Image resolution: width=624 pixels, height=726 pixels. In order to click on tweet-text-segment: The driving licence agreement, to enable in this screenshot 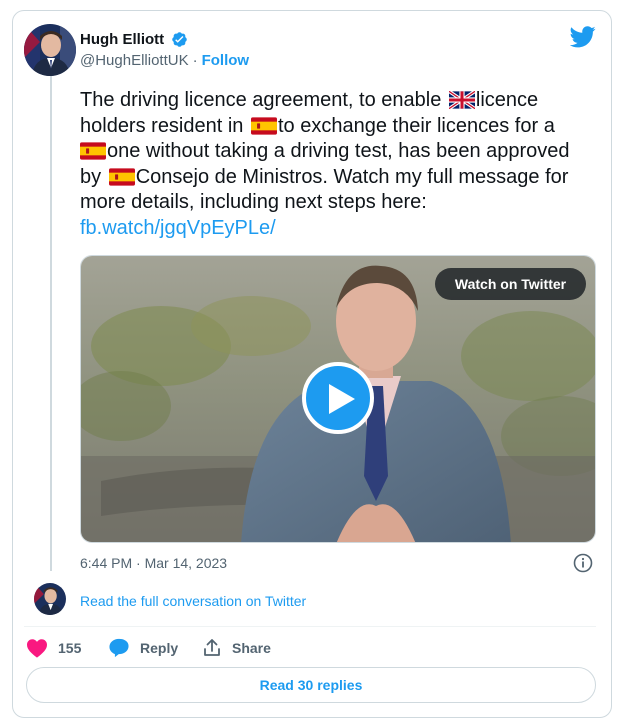, I will do `click(263, 100)`.